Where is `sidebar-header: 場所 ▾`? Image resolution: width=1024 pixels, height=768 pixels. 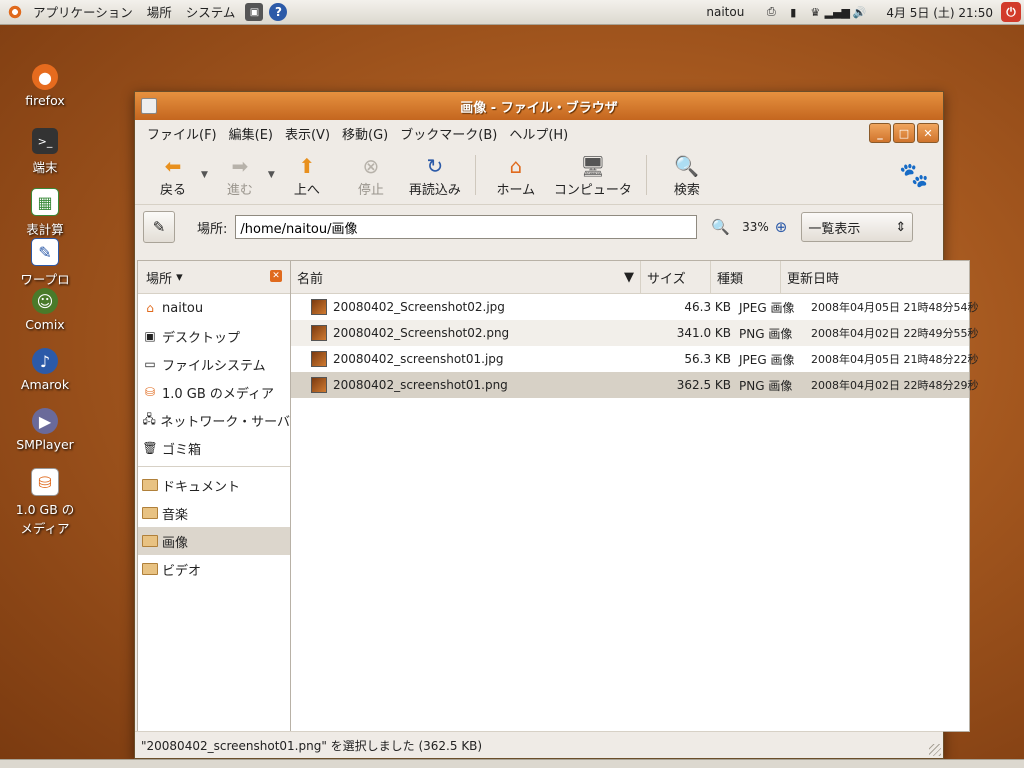
sidebar-header: 場所 ▾ is located at coordinates (214, 277).